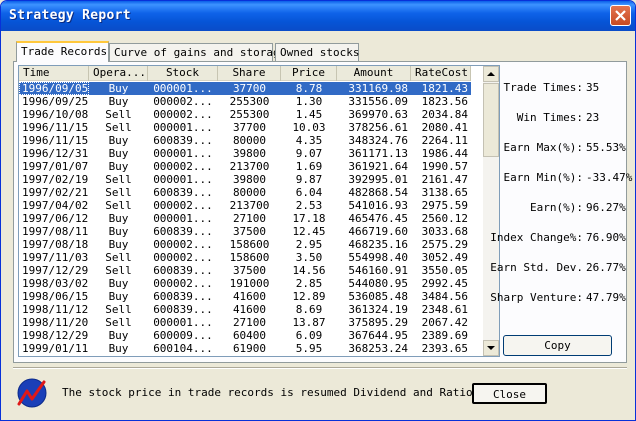 The image size is (636, 421). I want to click on stat-earn: Earn(%): 96.27%, so click(564, 208).